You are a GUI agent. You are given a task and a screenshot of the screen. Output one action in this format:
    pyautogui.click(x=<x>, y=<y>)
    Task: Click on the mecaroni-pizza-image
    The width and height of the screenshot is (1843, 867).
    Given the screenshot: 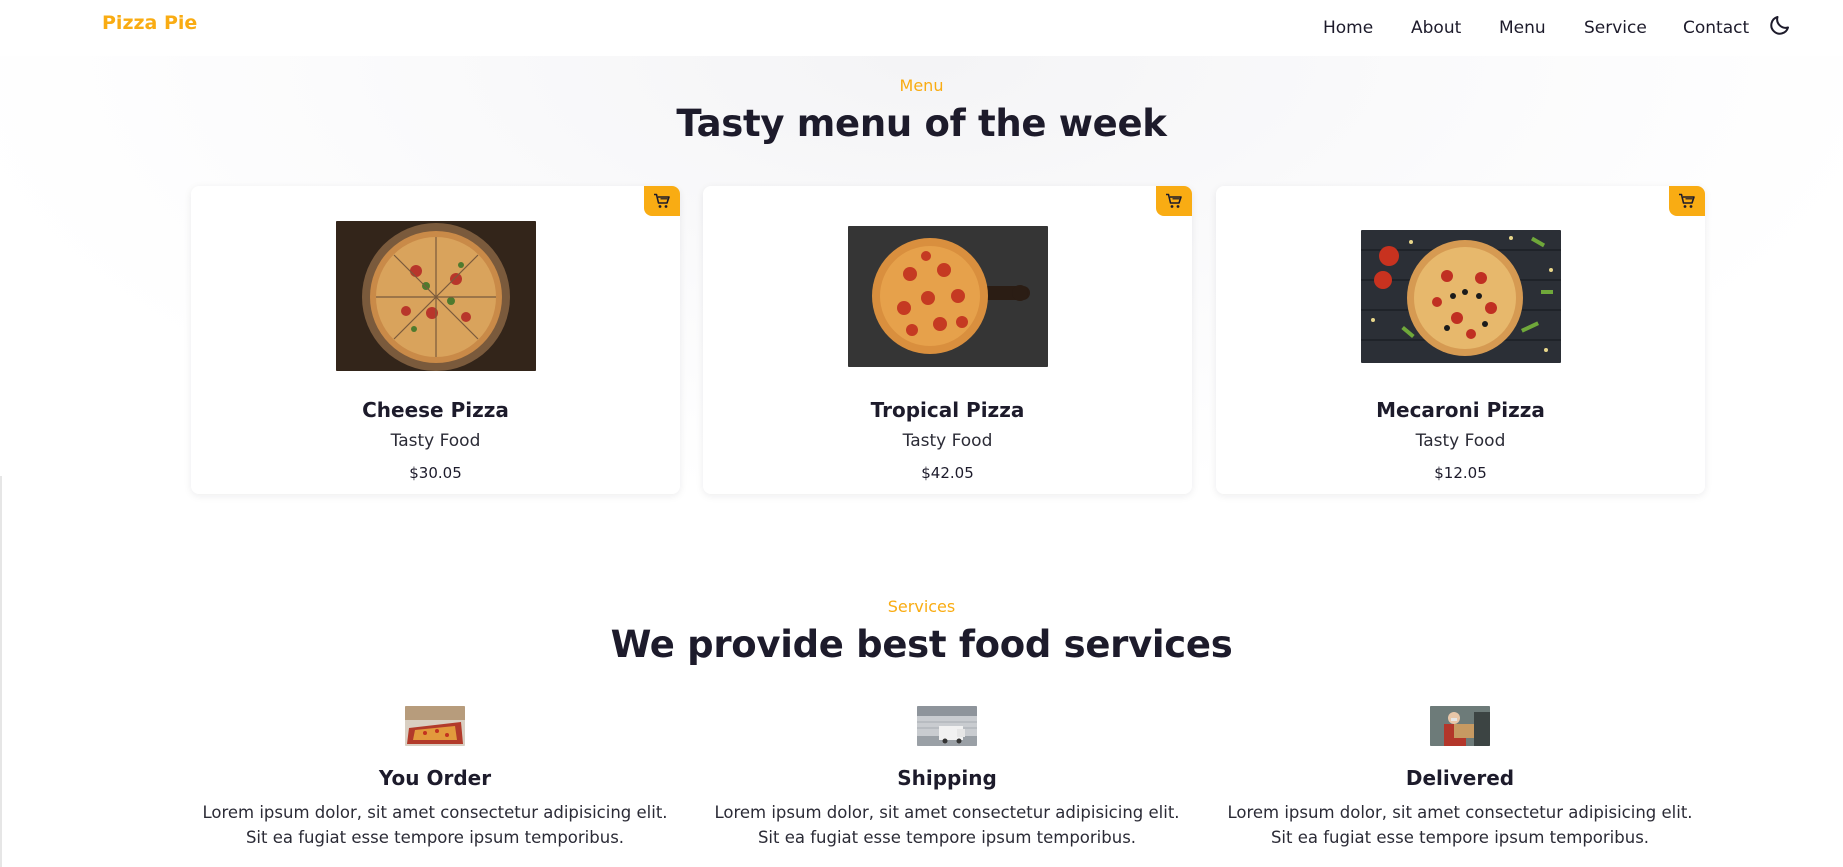 What is the action you would take?
    pyautogui.click(x=1460, y=296)
    